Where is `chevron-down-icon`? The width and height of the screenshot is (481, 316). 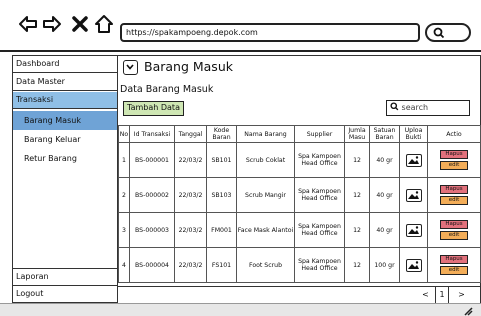
chevron-down-icon is located at coordinates (130, 67).